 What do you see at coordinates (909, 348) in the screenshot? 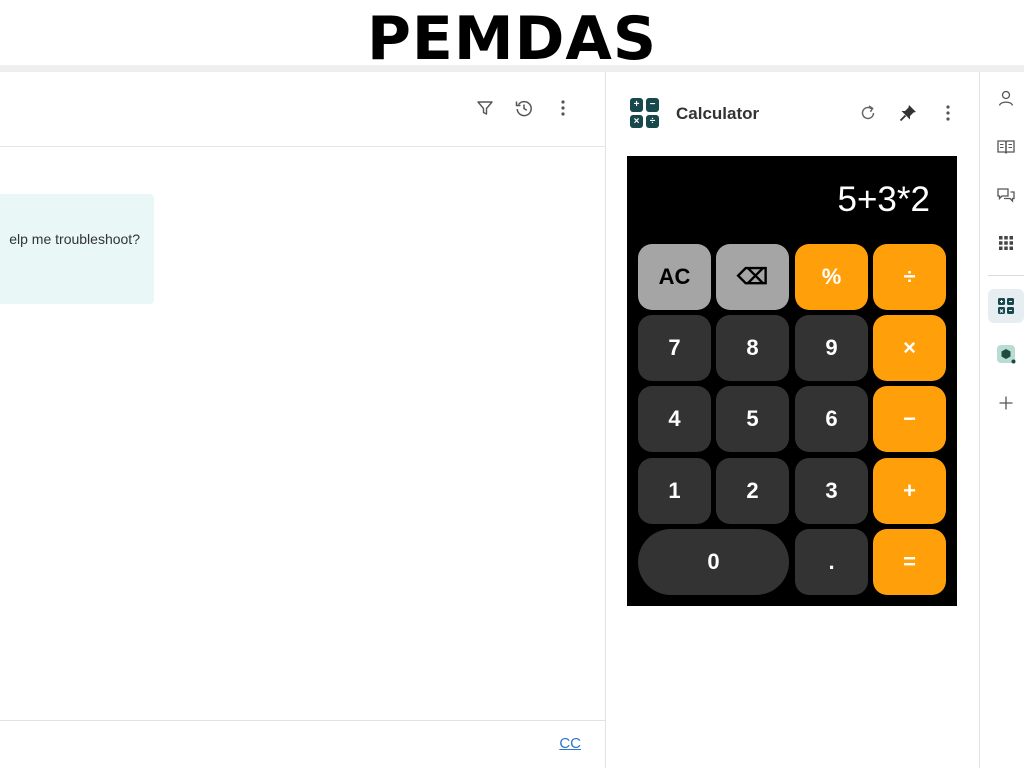
I see `key-multiply: ×` at bounding box center [909, 348].